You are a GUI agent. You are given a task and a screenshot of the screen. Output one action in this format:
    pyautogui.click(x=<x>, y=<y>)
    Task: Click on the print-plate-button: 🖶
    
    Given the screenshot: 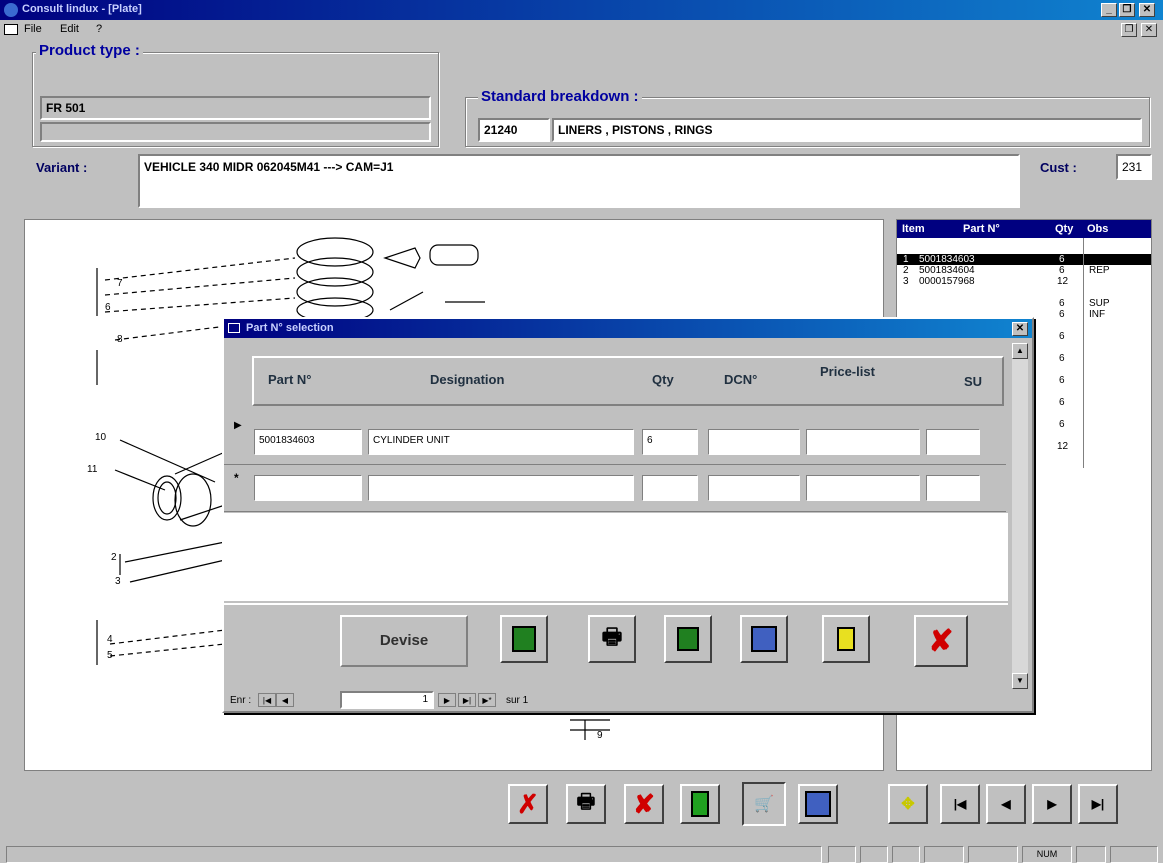 What is the action you would take?
    pyautogui.click(x=586, y=804)
    